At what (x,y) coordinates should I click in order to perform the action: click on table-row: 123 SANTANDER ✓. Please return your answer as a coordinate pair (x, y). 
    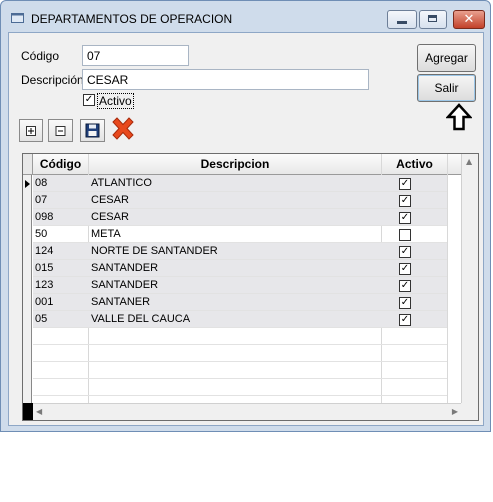
    Looking at the image, I should click on (240, 285).